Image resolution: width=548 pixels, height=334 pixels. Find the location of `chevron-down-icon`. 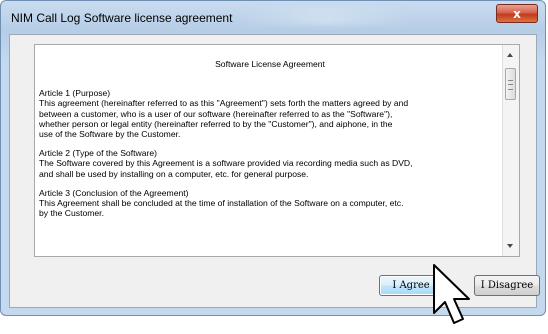

chevron-down-icon is located at coordinates (510, 246).